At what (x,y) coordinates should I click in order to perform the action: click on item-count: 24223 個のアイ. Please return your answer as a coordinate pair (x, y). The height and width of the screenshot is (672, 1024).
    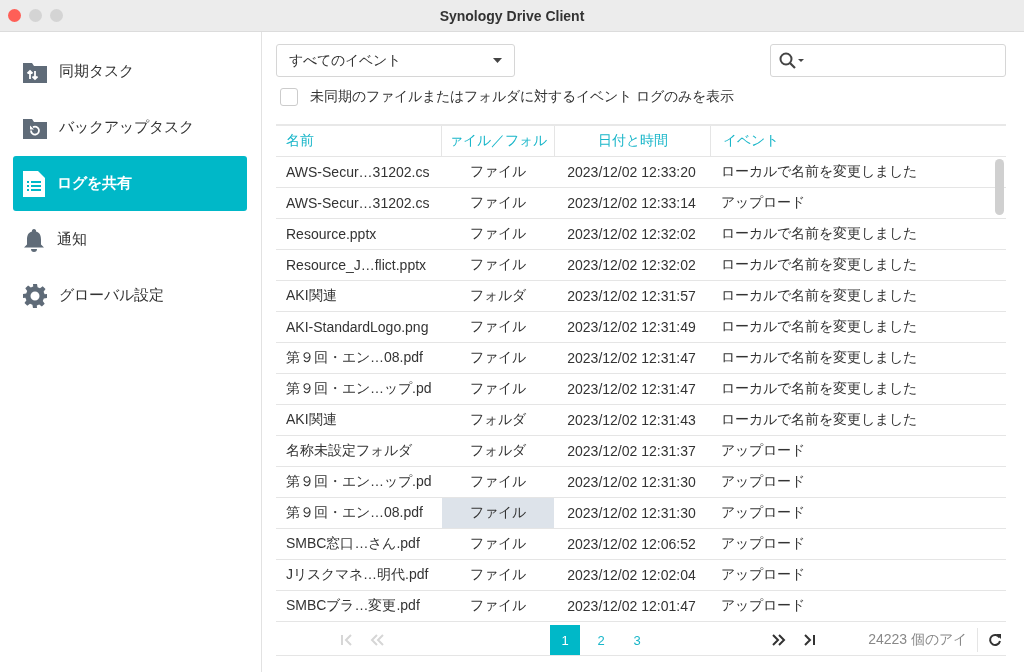
    Looking at the image, I should click on (923, 640).